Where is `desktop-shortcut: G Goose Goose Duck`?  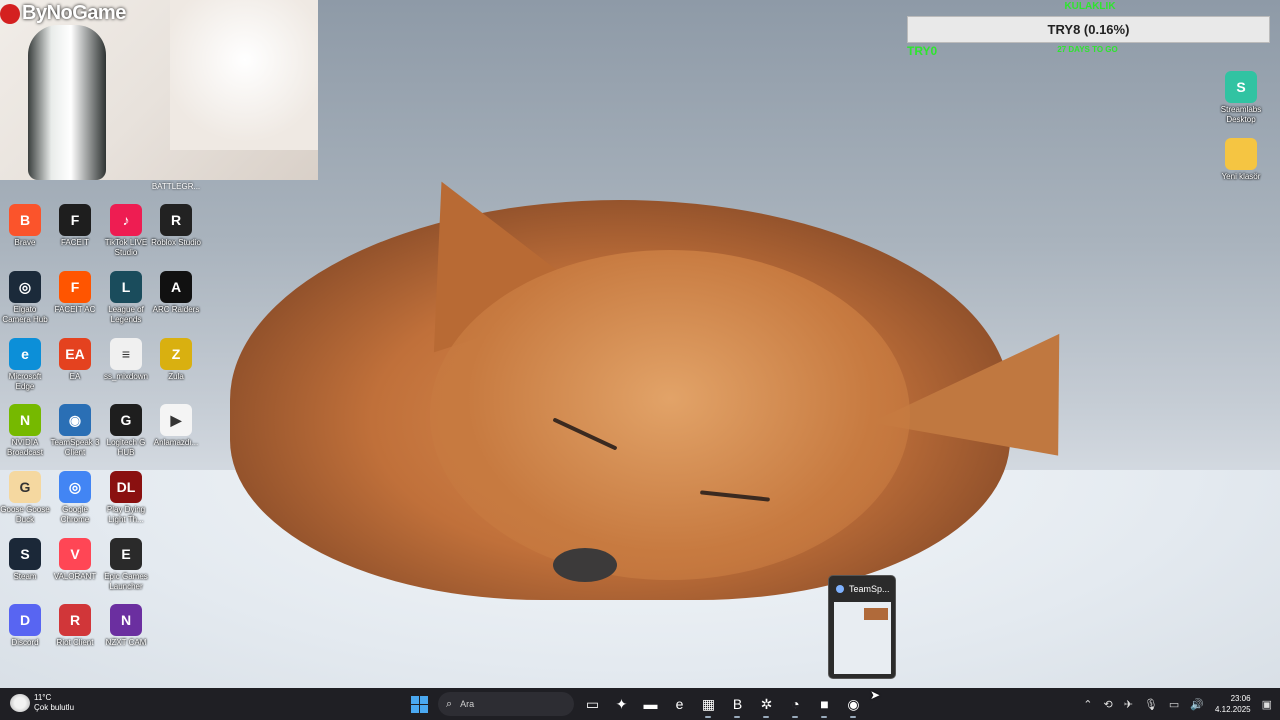 desktop-shortcut: G Goose Goose Duck is located at coordinates (25, 498).